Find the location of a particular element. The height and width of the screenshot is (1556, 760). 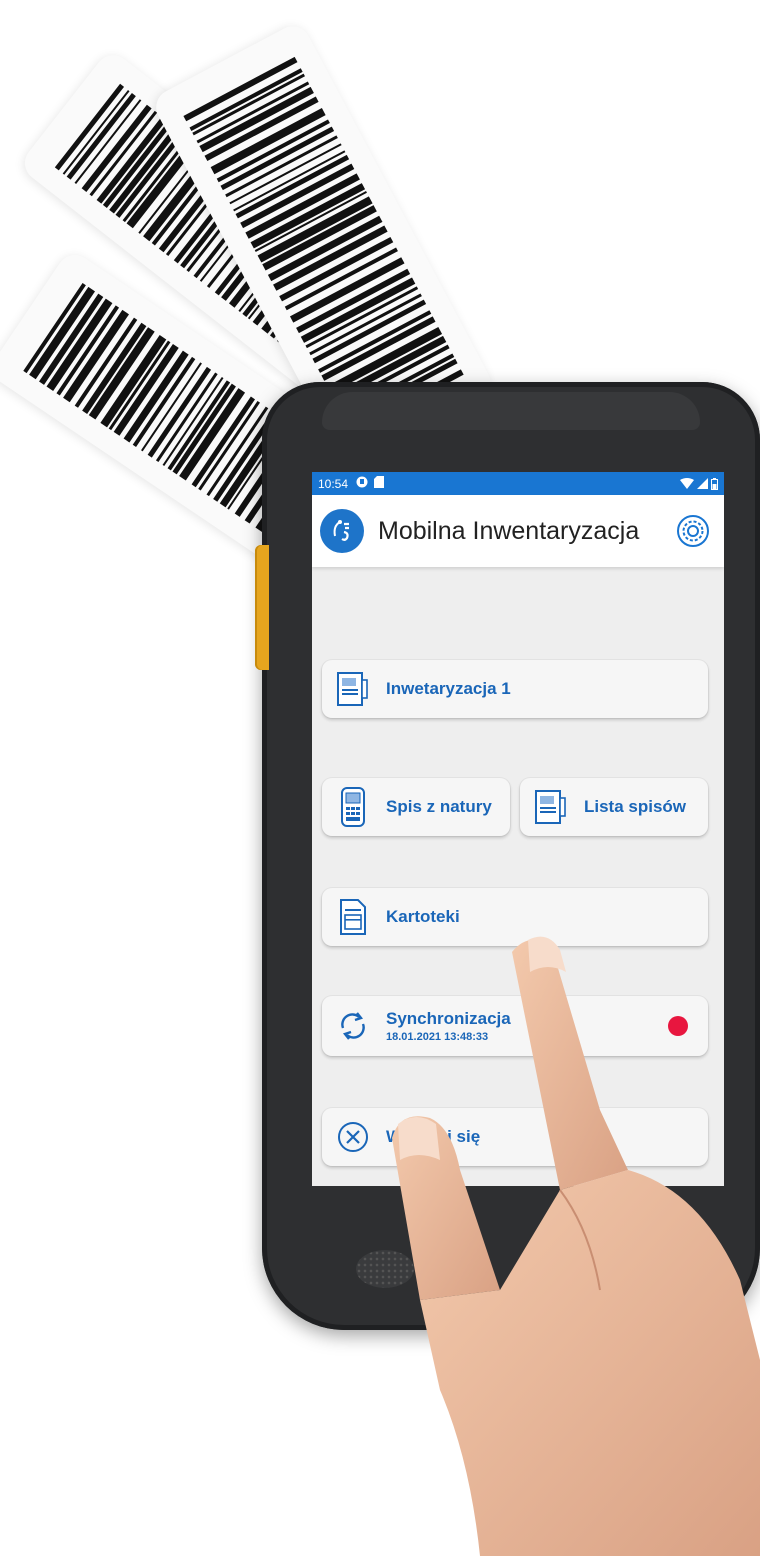

wifi-icon is located at coordinates (687, 483).